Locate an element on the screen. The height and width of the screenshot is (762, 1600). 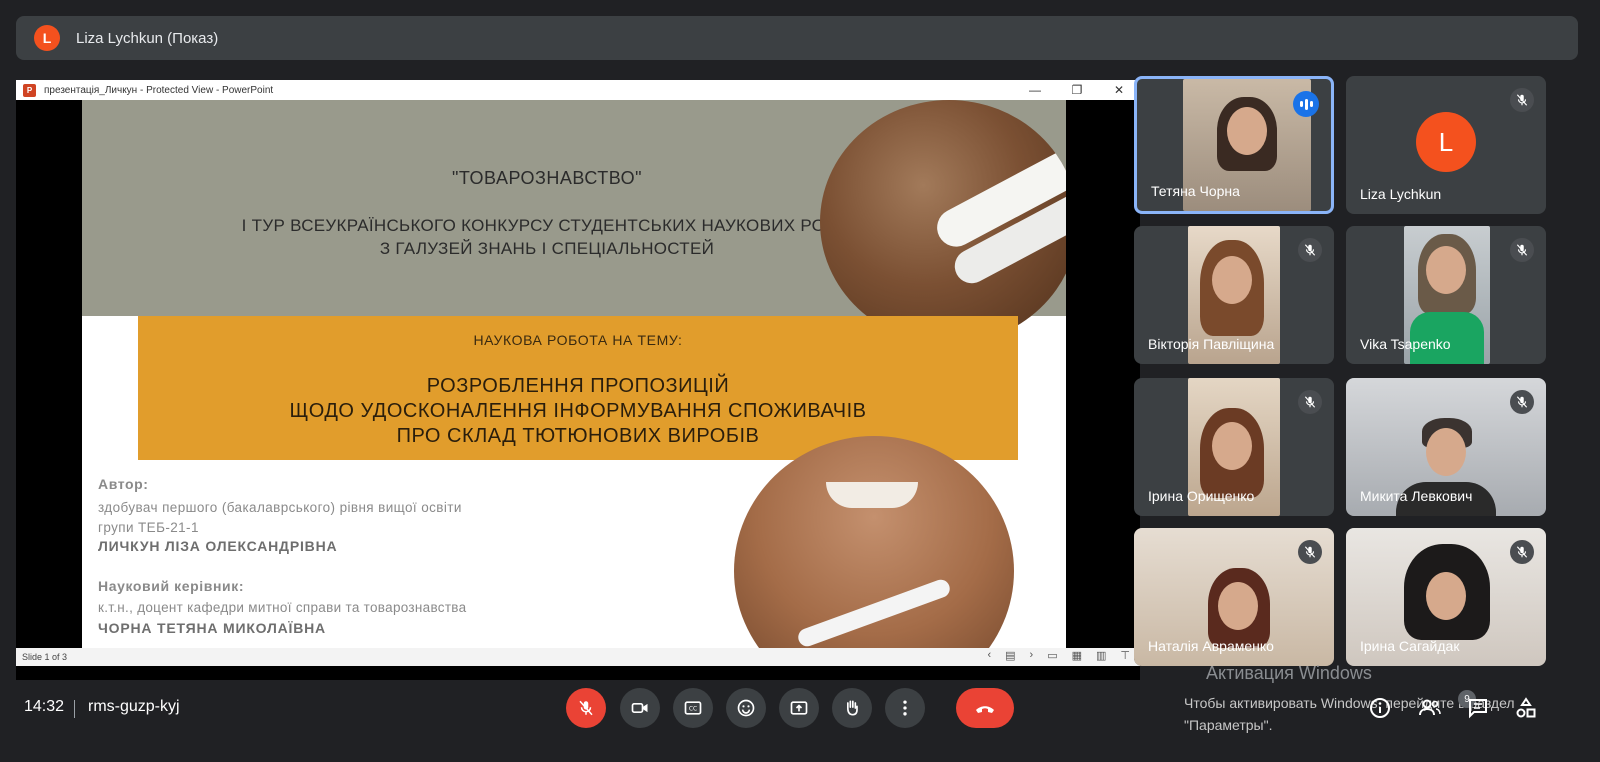
participant-tile: Наталія Авраменко is located at coordinates (1234, 597).